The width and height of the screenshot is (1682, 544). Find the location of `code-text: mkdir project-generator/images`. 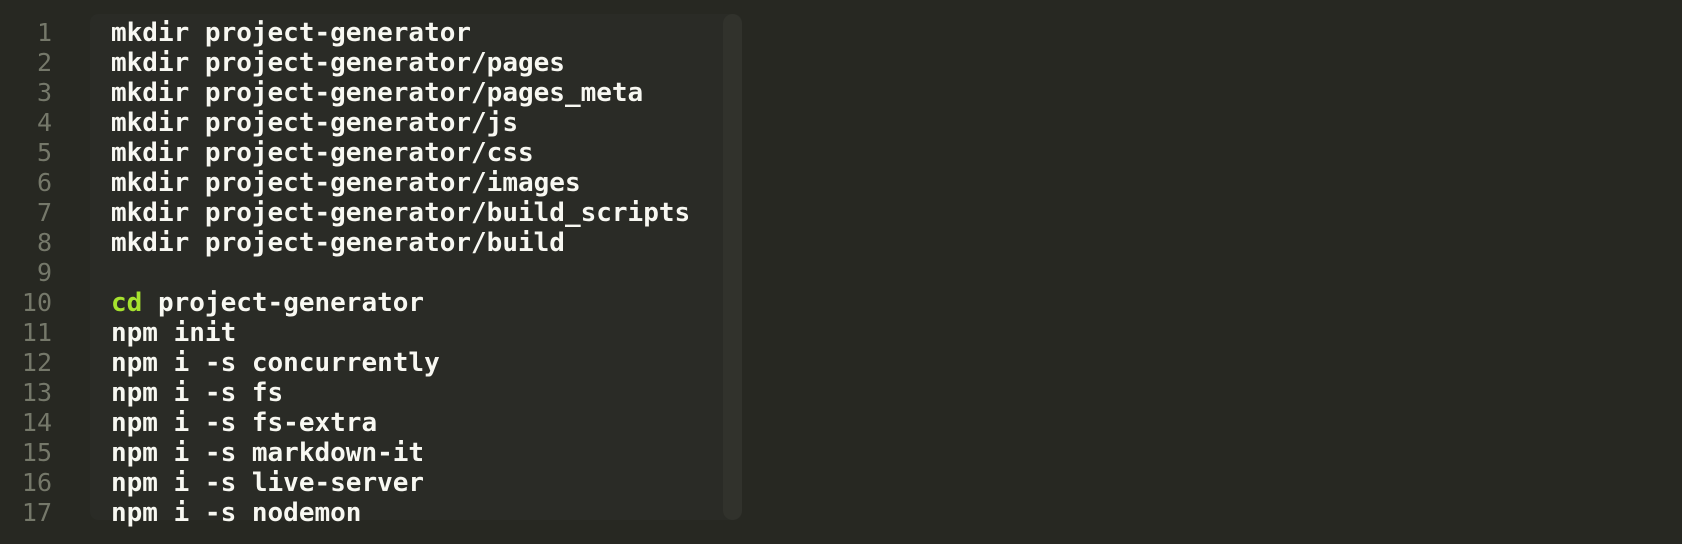

code-text: mkdir project-generator/images is located at coordinates (346, 183).